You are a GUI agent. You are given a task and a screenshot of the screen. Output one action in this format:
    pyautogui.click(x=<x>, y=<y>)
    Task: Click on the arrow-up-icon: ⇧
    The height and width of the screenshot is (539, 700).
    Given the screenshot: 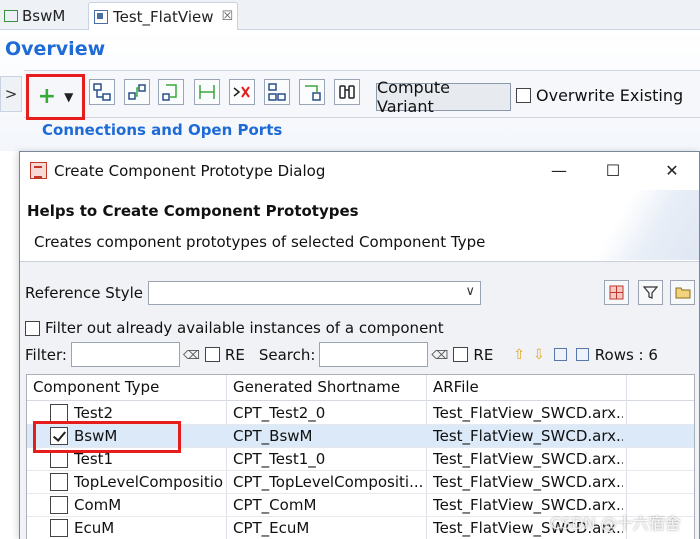 What is the action you would take?
    pyautogui.click(x=519, y=355)
    